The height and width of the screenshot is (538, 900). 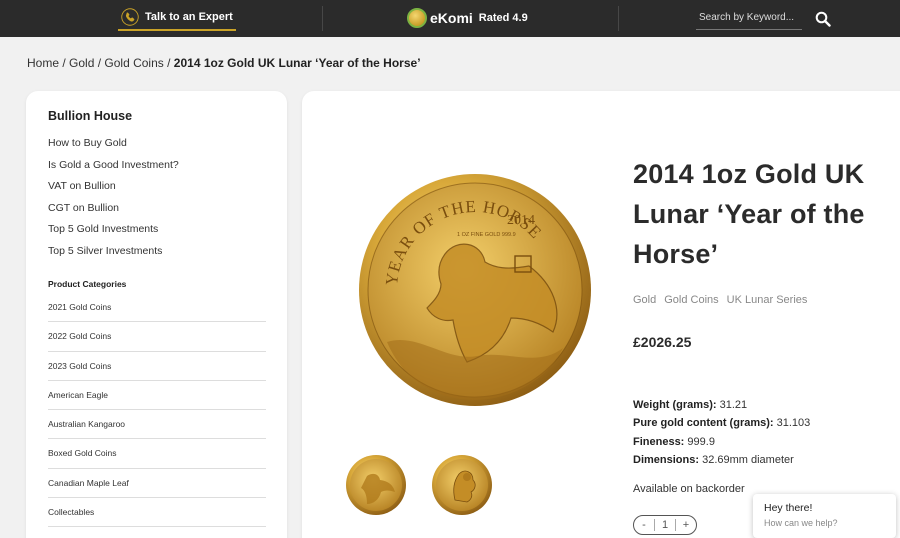 I want to click on product-tags: Gold Gold Coins UK Lunar Series, so click(x=720, y=300).